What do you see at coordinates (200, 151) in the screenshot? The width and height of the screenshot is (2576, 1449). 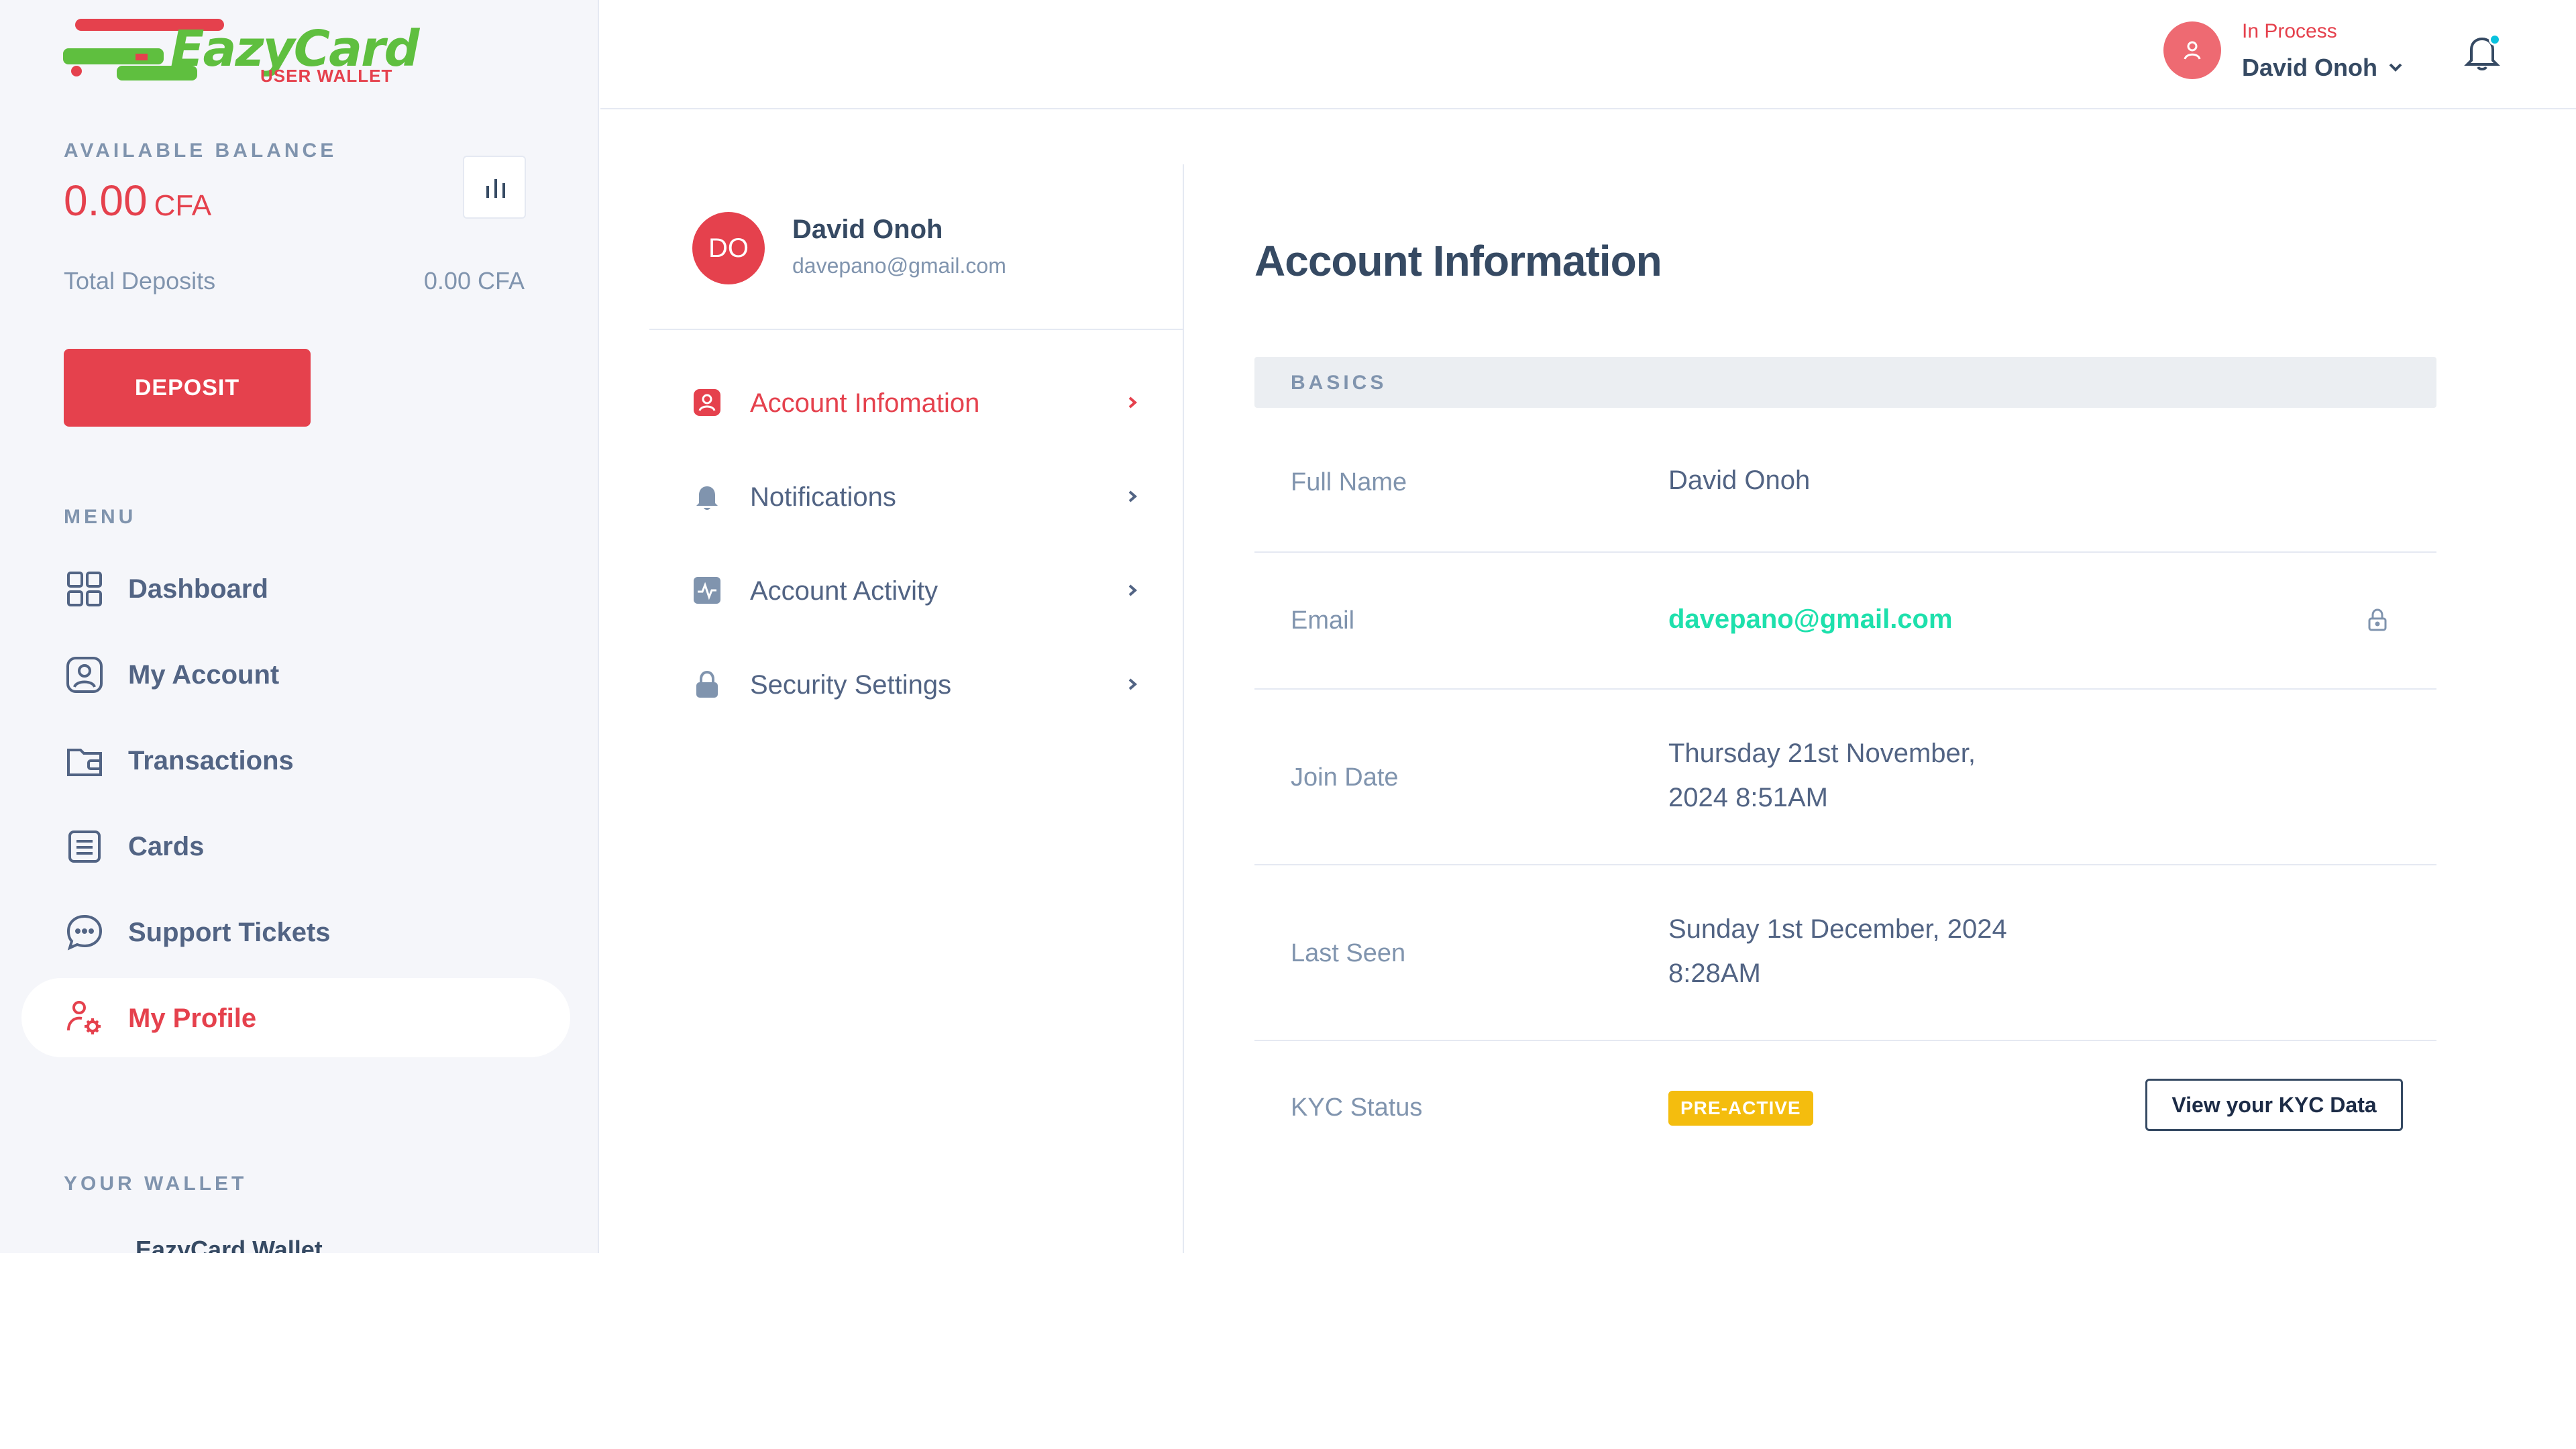 I see `balance-title: AVAILABLE BALANCE` at bounding box center [200, 151].